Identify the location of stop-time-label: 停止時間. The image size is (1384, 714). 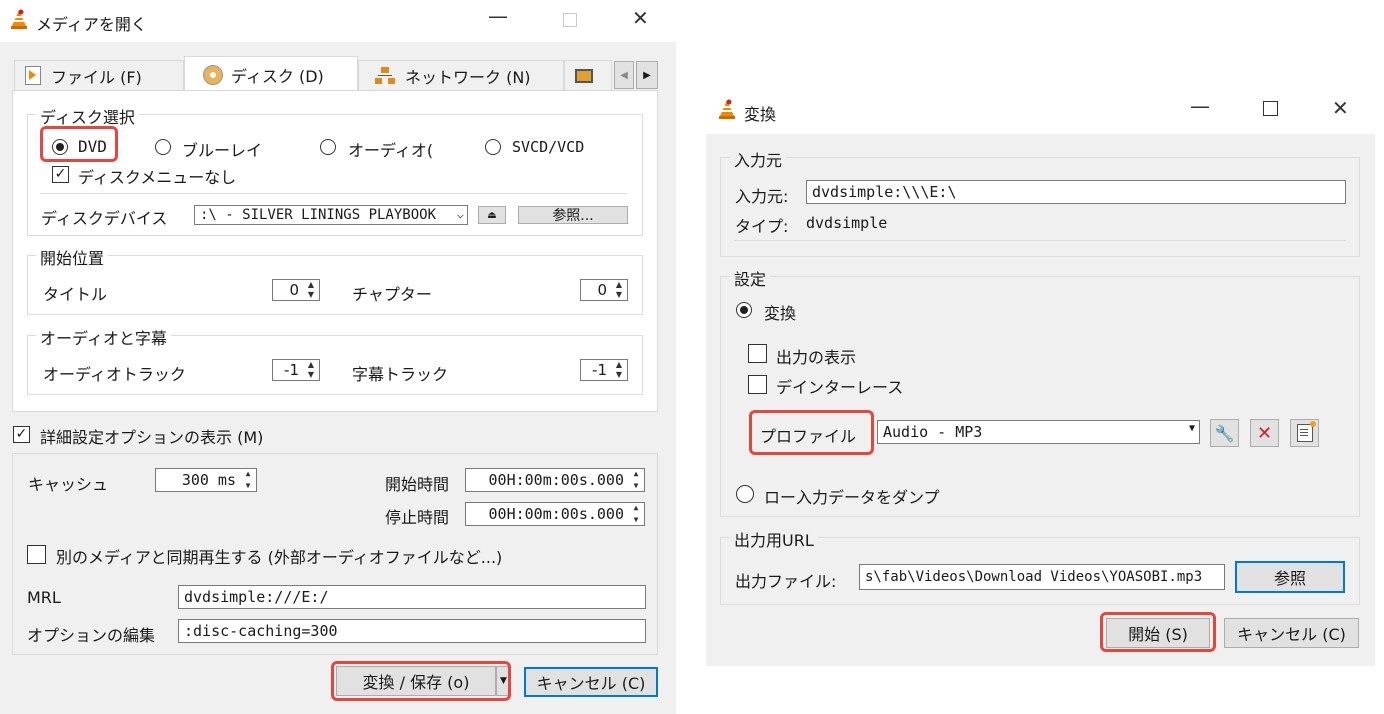
(417, 517).